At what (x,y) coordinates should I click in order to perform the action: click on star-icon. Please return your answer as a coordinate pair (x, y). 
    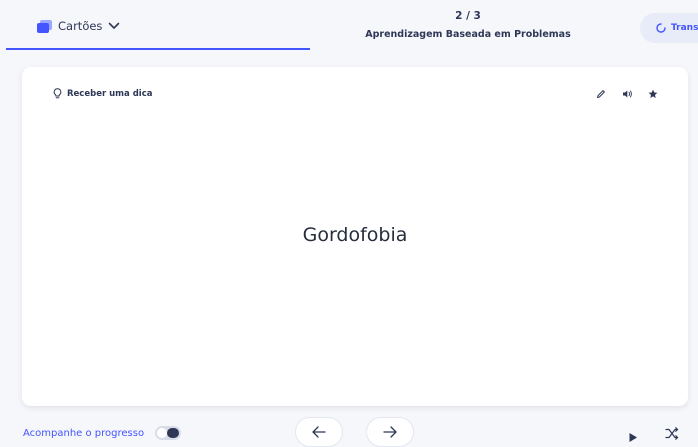
    Looking at the image, I should click on (653, 93).